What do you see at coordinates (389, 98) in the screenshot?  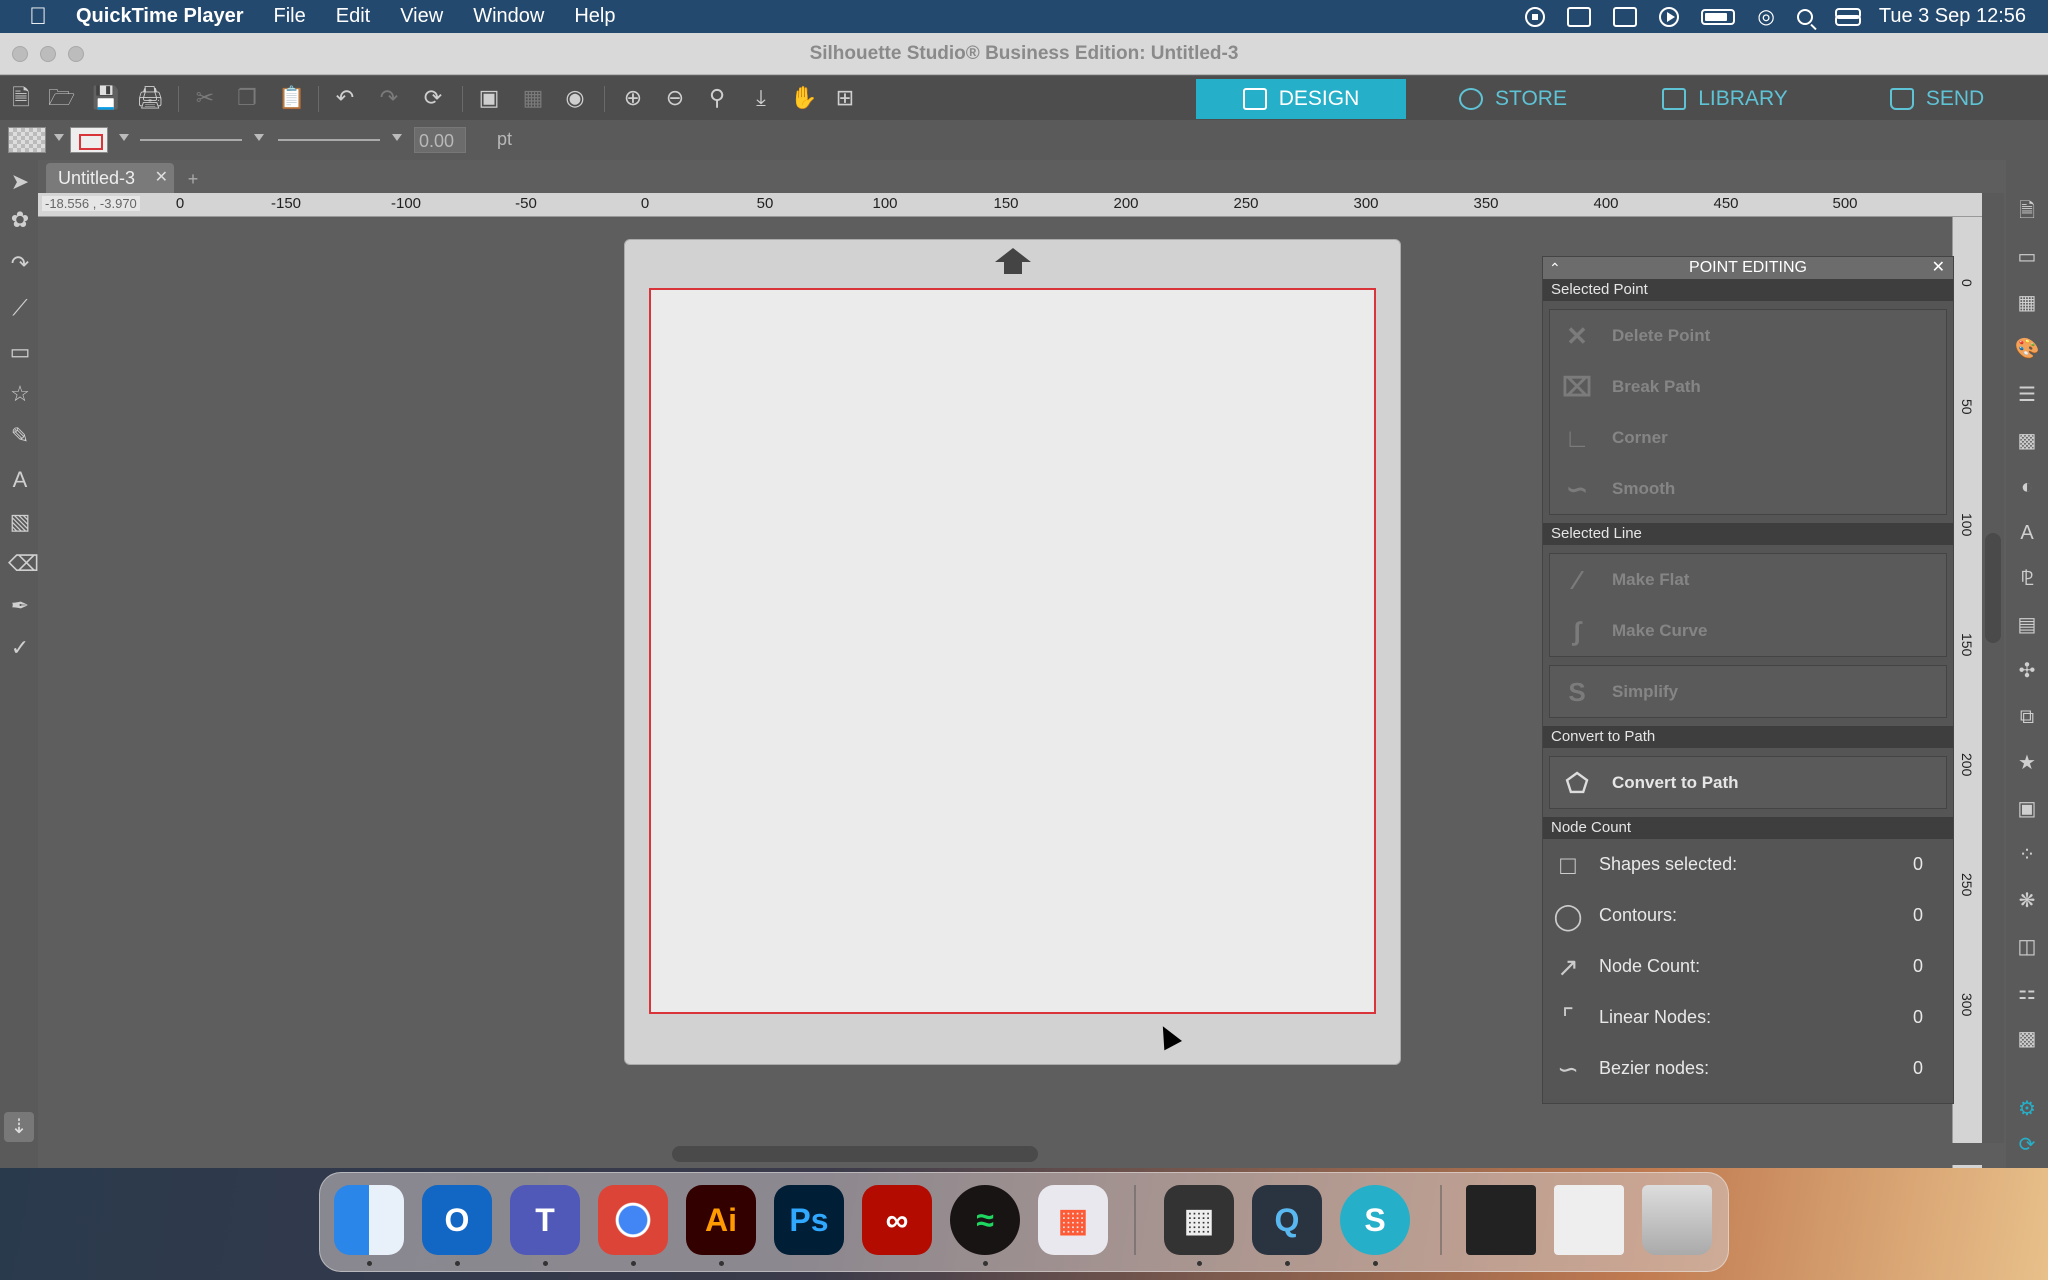 I see `redo-icon: ↷` at bounding box center [389, 98].